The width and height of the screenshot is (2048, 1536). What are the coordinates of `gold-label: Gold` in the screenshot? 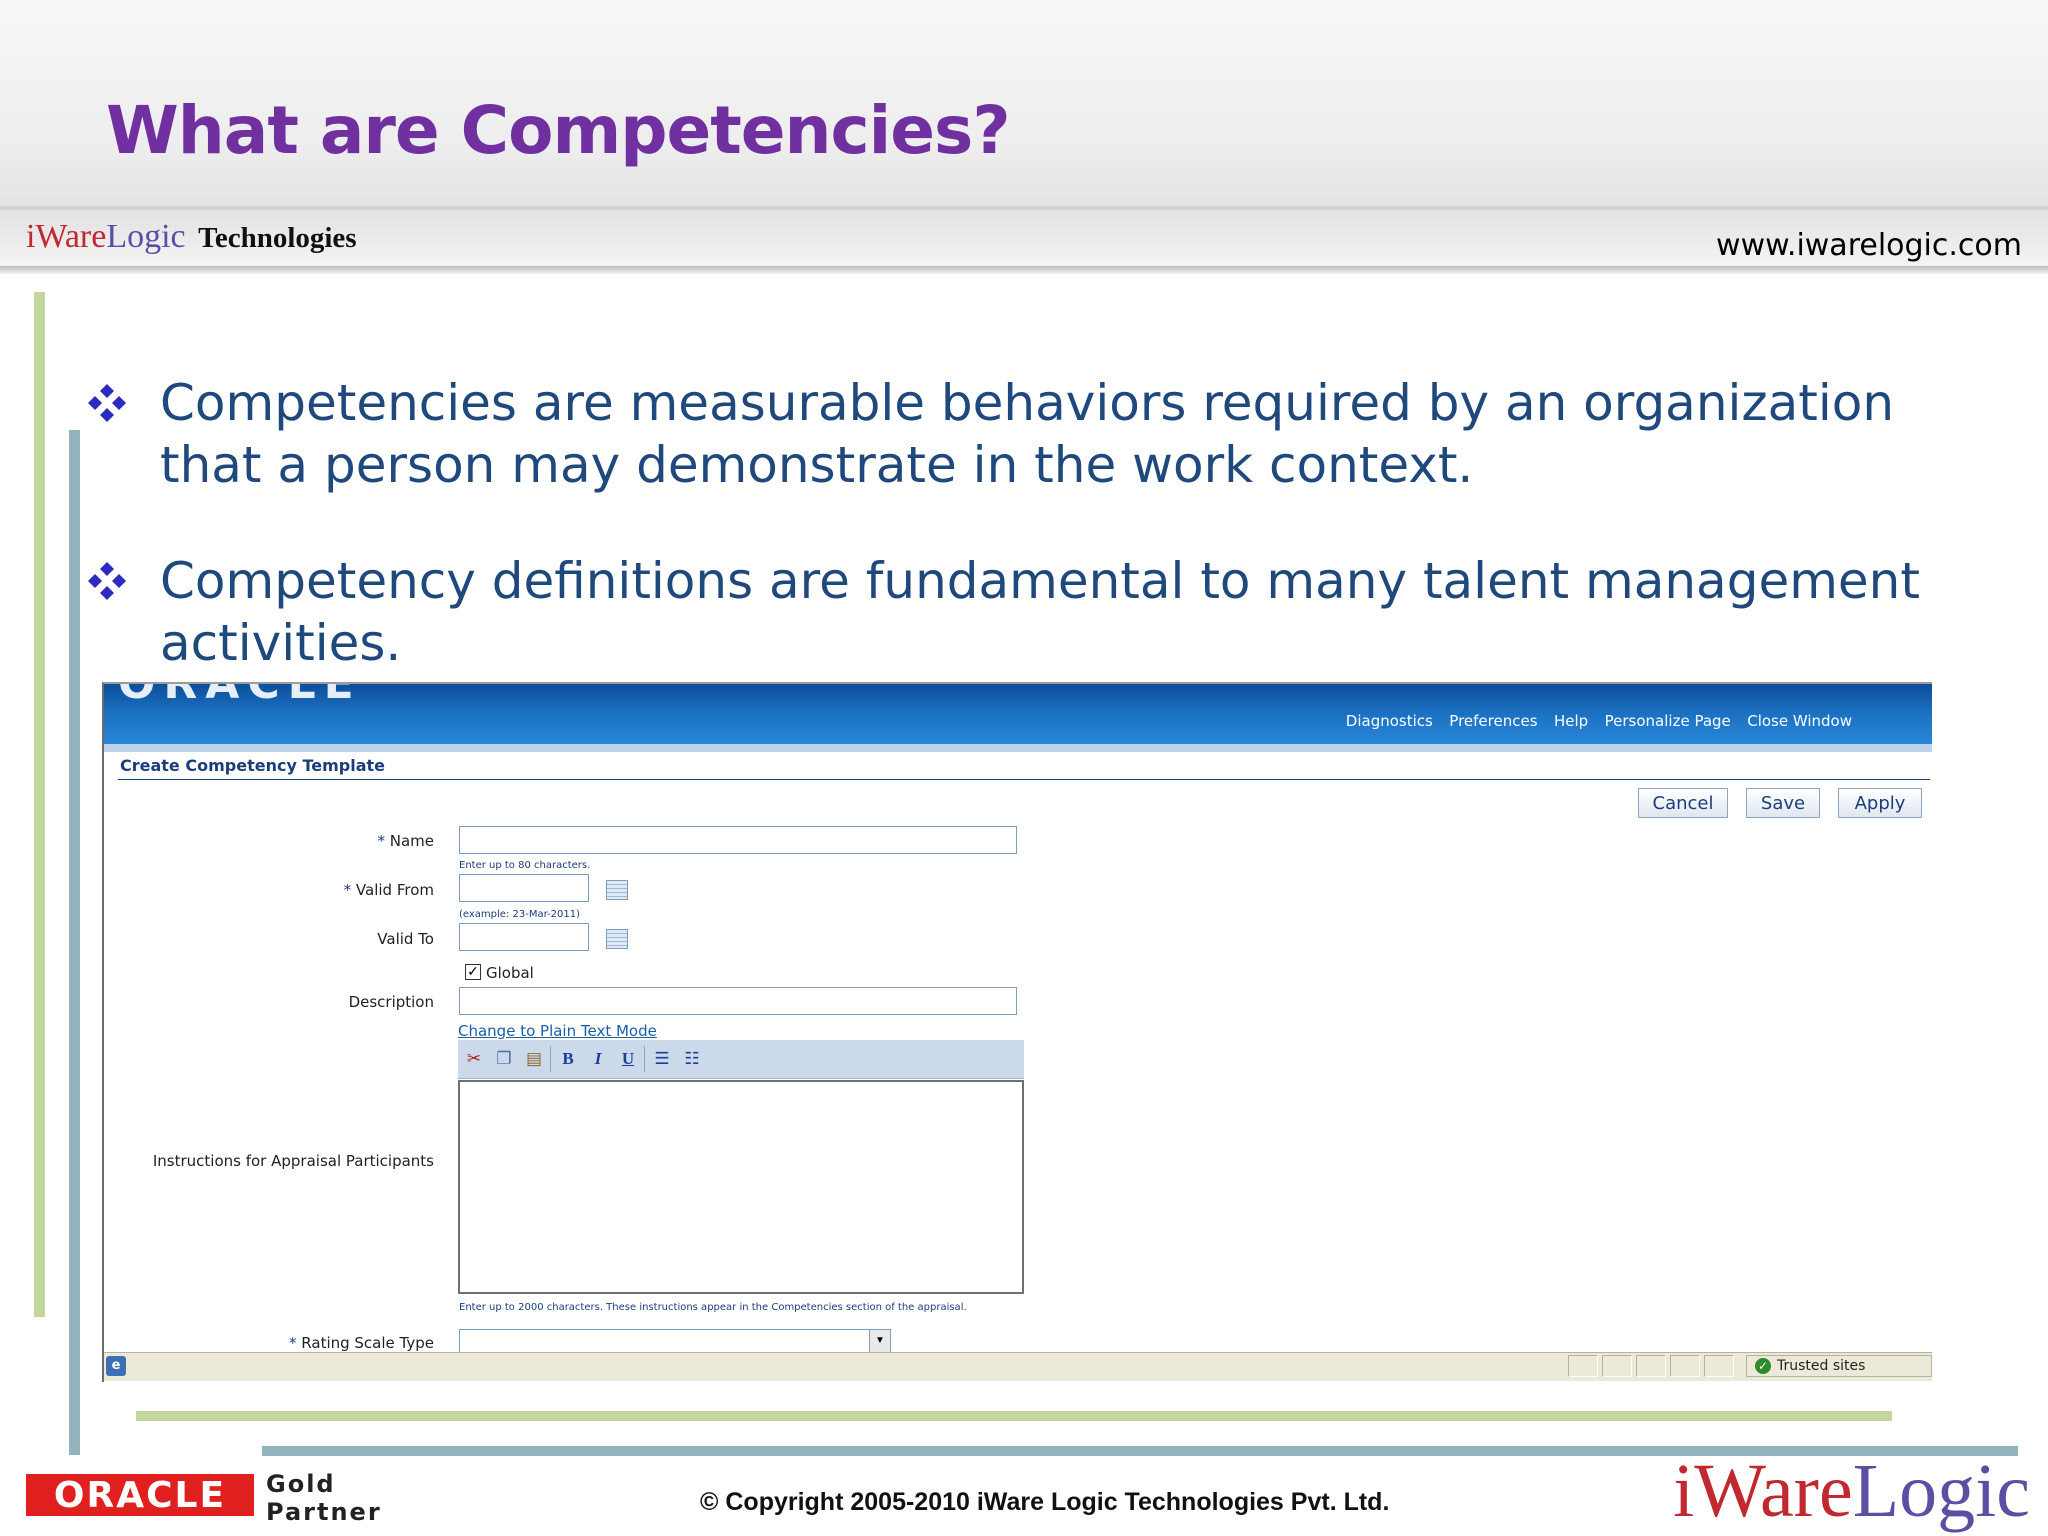 It's located at (301, 1484).